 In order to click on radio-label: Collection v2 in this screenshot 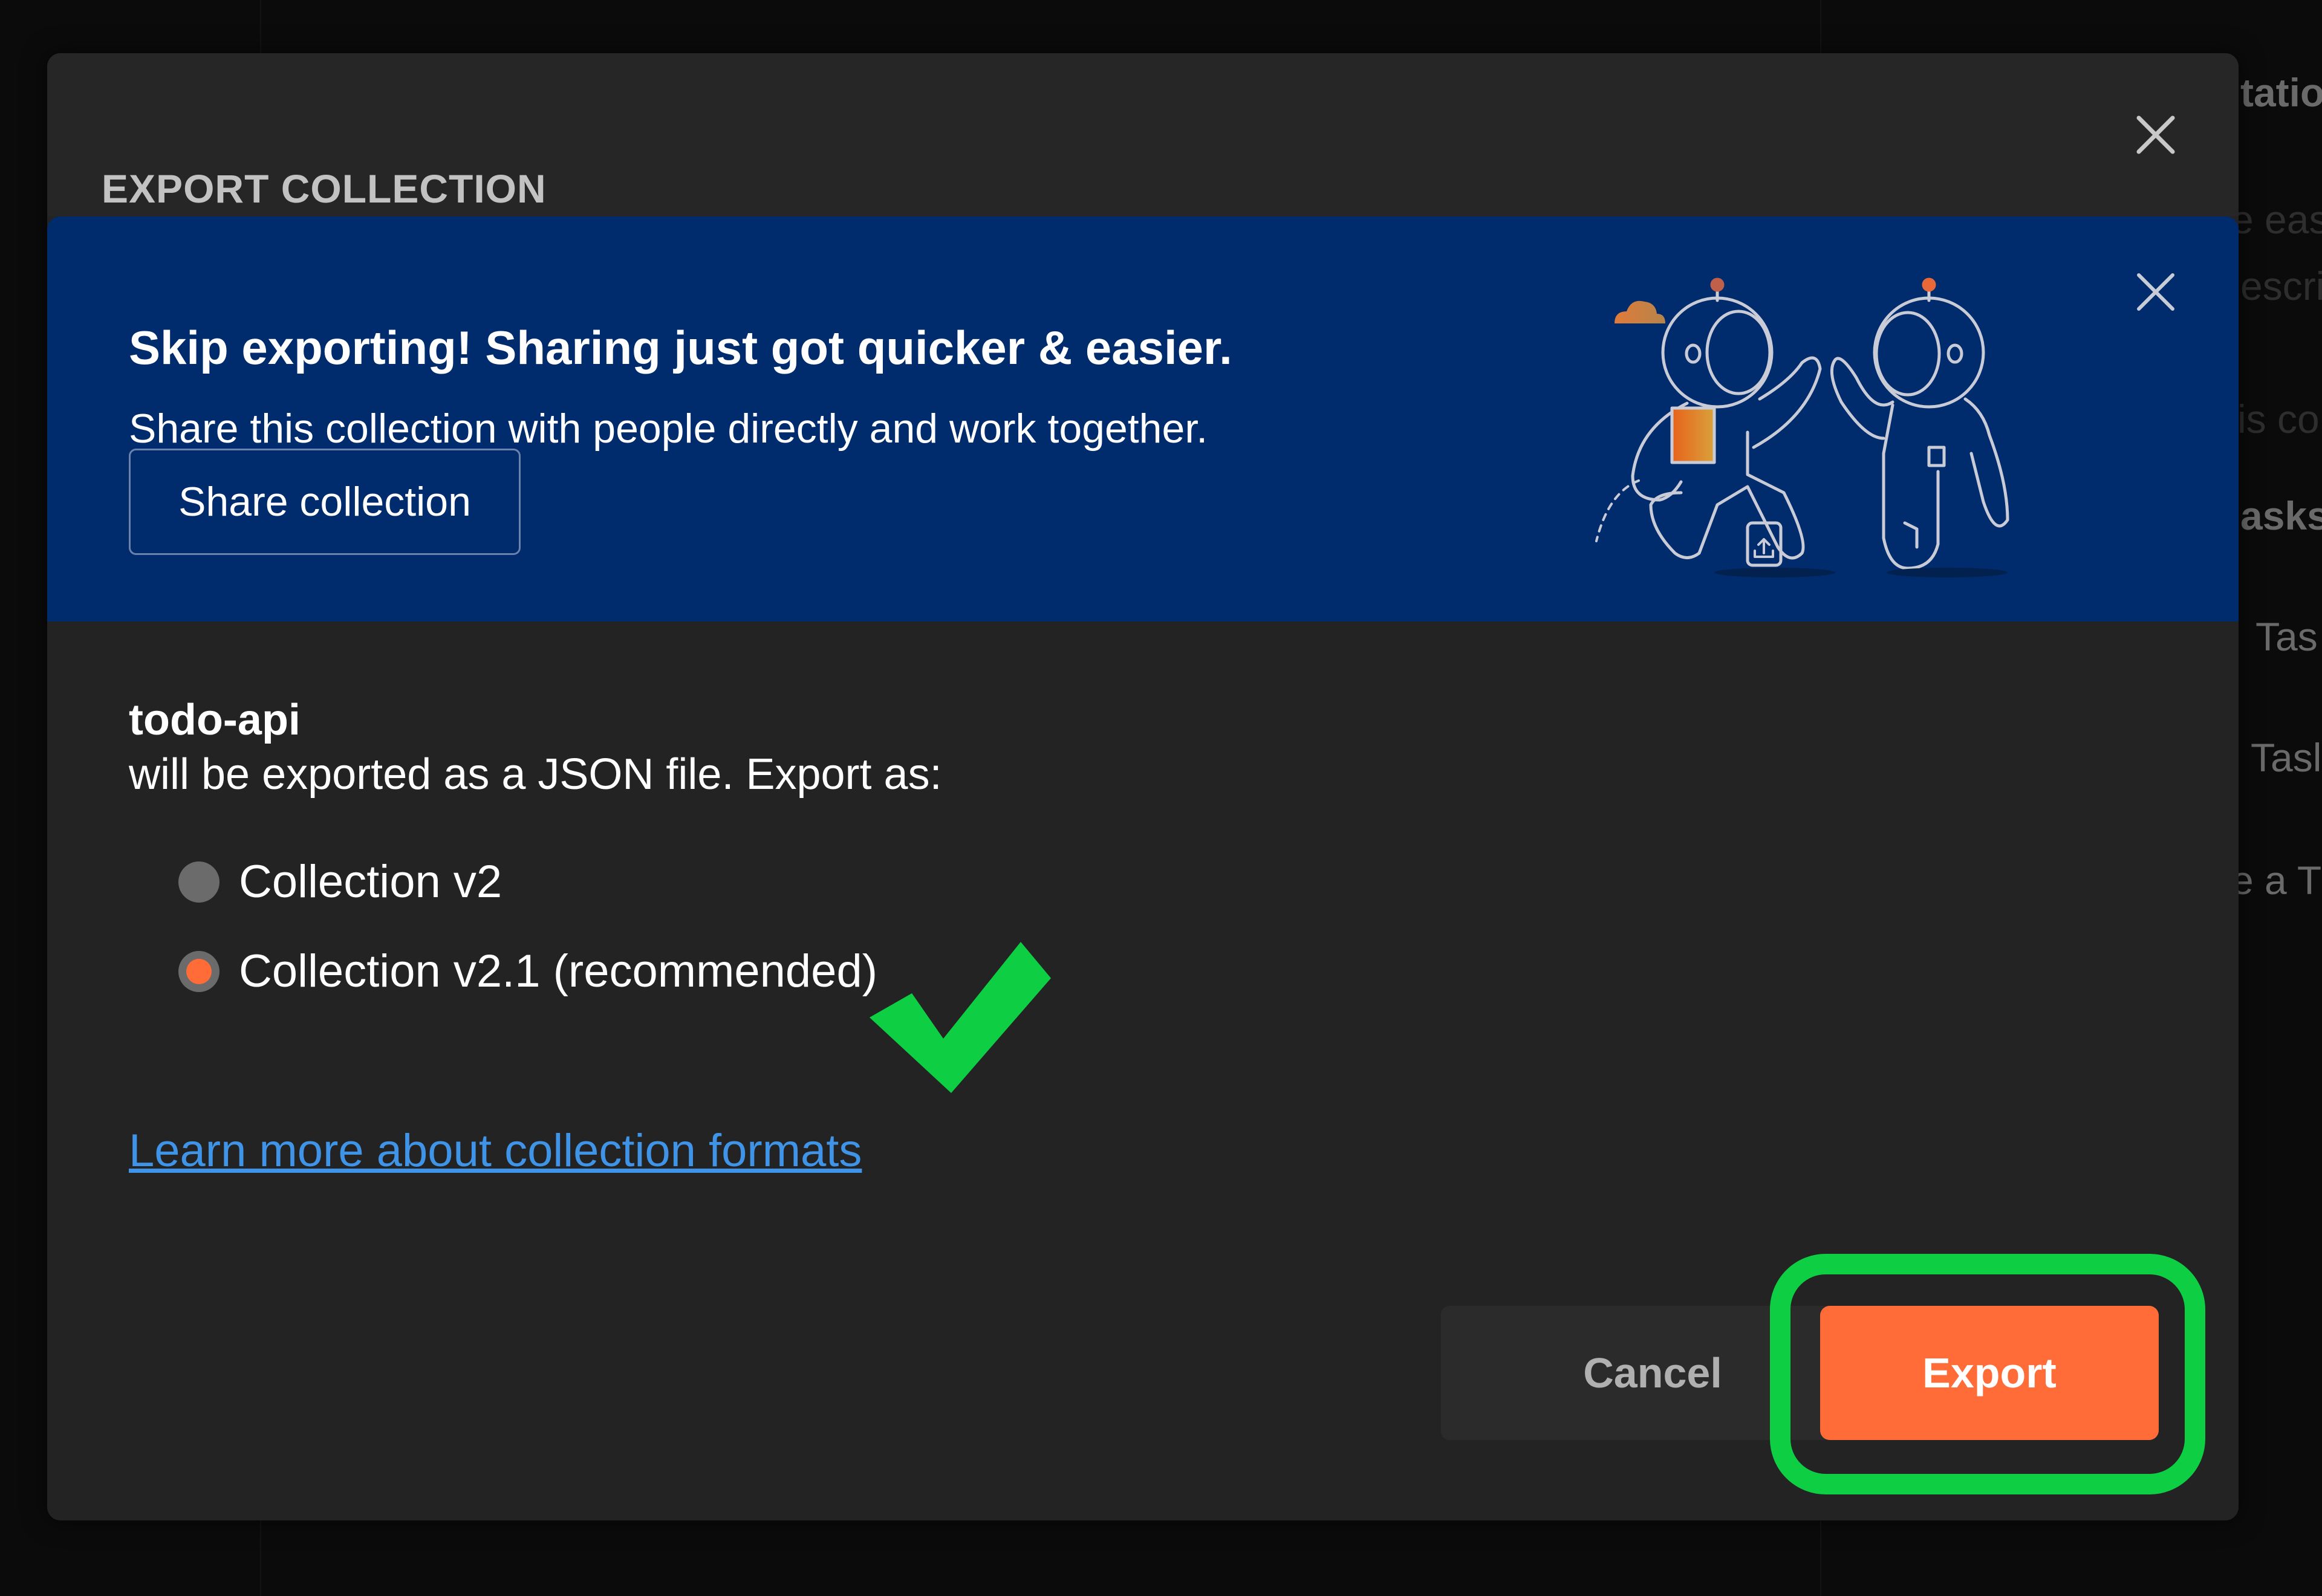, I will do `click(370, 881)`.